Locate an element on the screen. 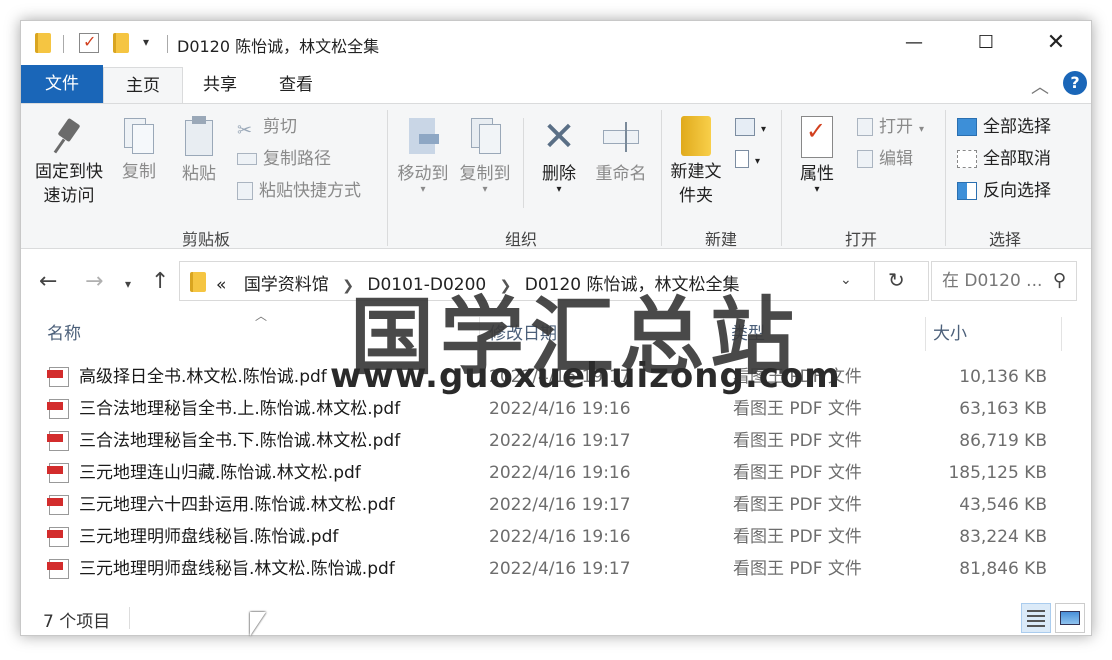 Image resolution: width=1112 pixels, height=660 pixels. open-group-label: 打开 is located at coordinates (860, 239).